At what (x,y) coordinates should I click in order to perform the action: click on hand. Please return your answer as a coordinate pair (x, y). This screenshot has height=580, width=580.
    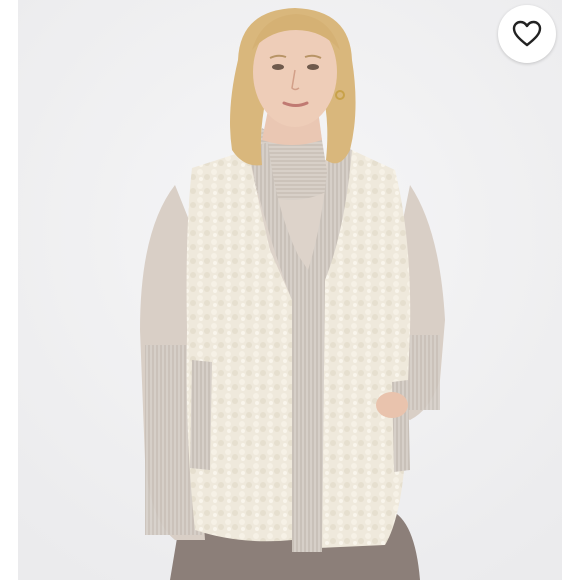
    Looking at the image, I should click on (392, 405).